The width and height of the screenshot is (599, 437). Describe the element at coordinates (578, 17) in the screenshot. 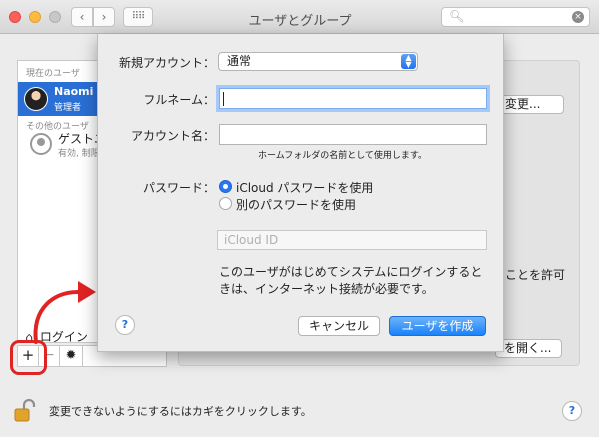

I see `clear-search-icon: ×` at that location.